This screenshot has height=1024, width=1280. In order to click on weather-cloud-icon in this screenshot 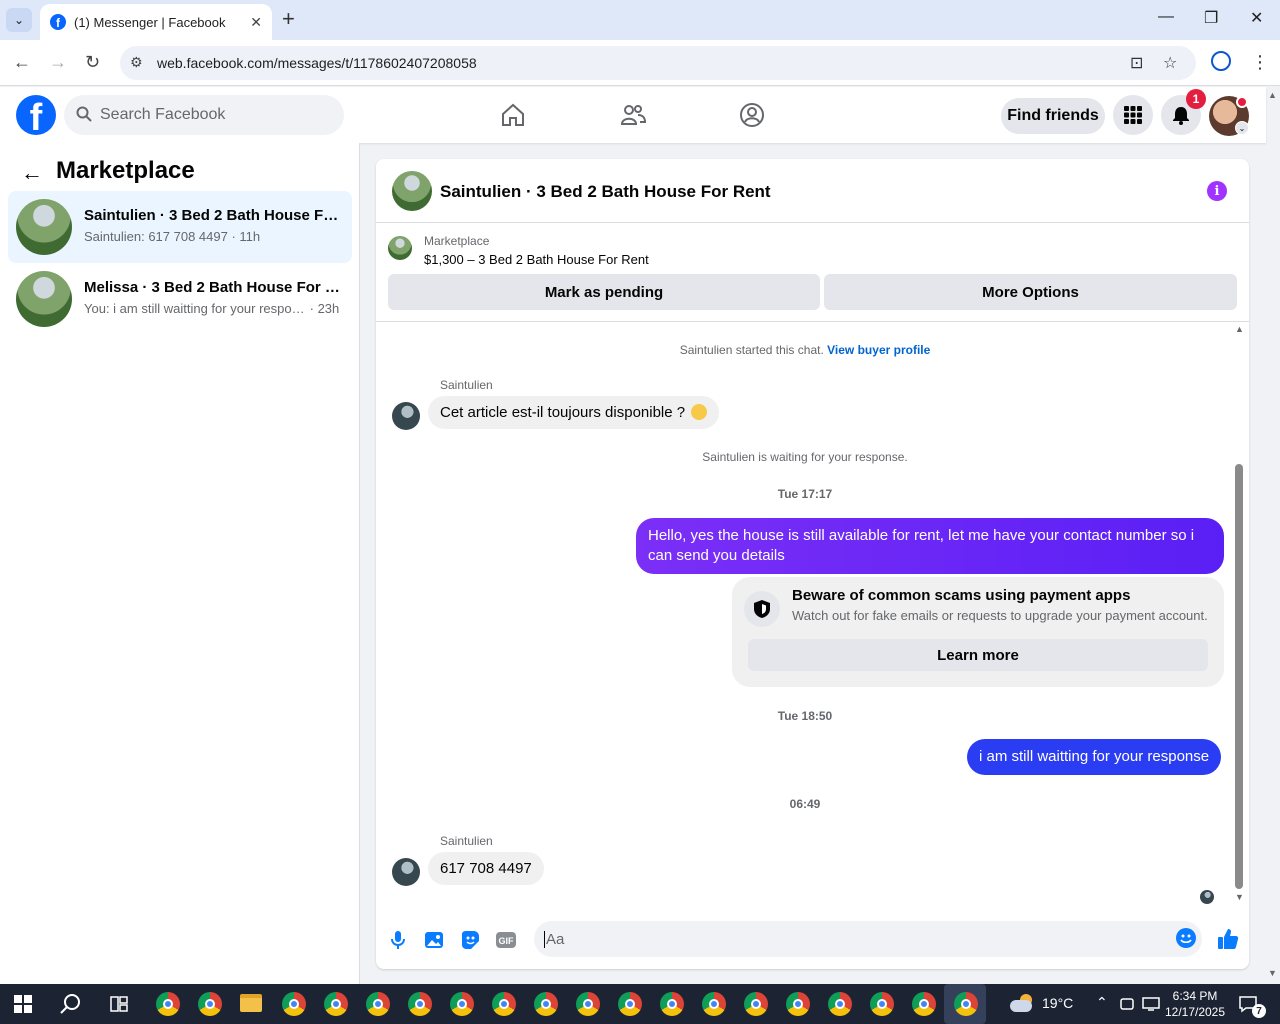, I will do `click(1022, 1003)`.